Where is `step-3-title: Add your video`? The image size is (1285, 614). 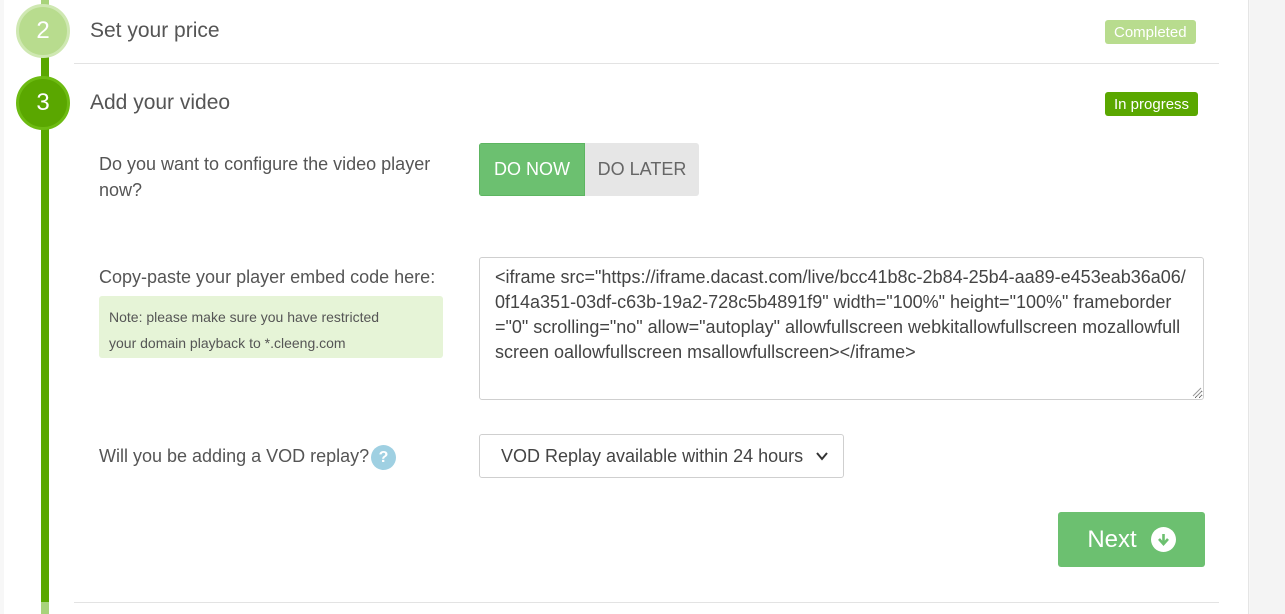
step-3-title: Add your video is located at coordinates (160, 103).